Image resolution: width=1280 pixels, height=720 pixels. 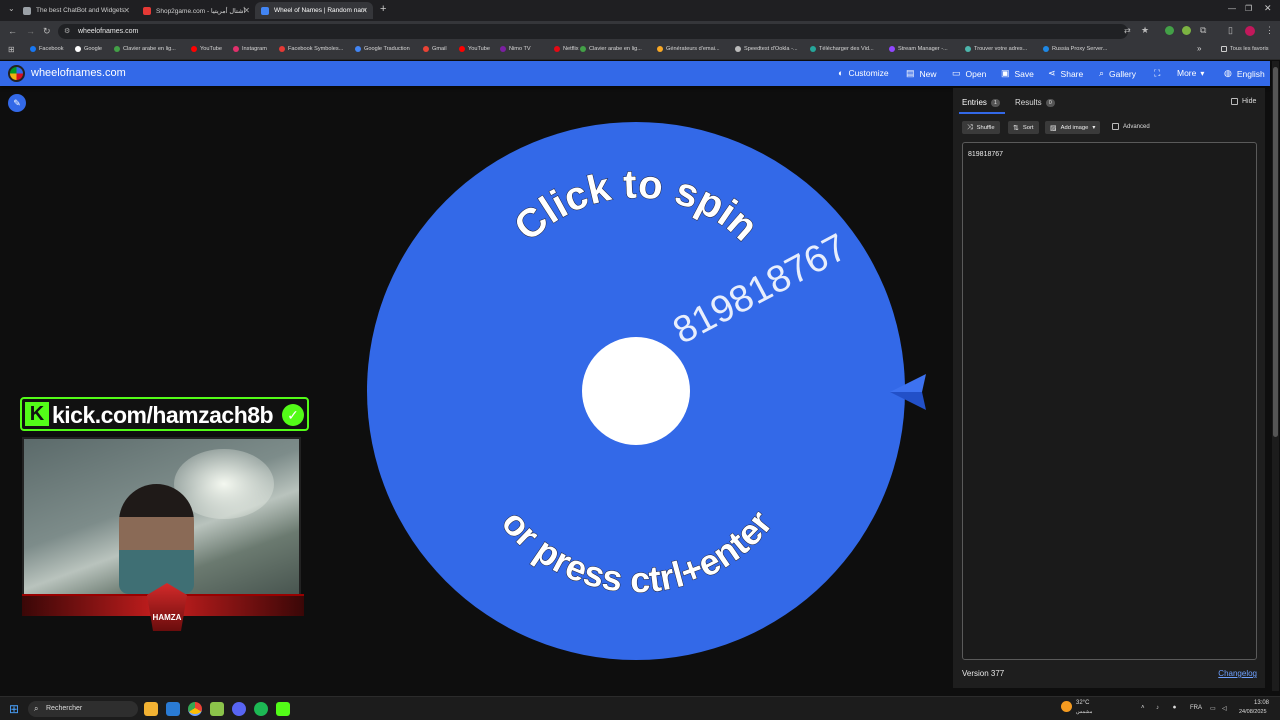 What do you see at coordinates (981, 127) in the screenshot?
I see `shuffle-button: ⤨ Shuffle` at bounding box center [981, 127].